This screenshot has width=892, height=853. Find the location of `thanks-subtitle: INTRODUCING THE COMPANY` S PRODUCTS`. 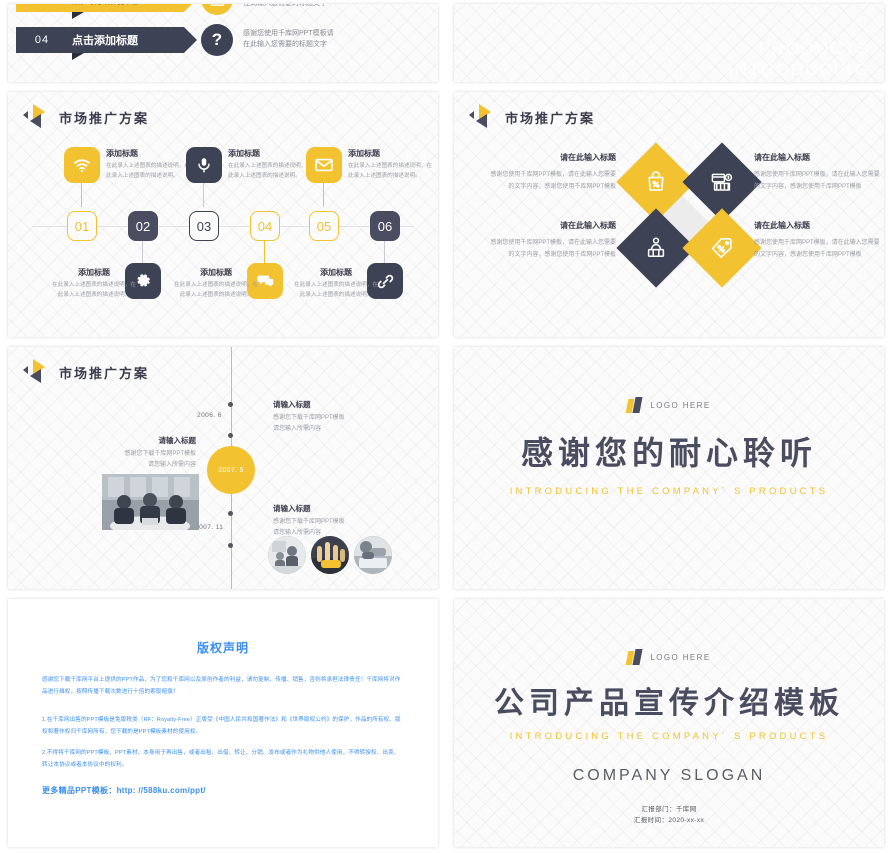

thanks-subtitle: INTRODUCING THE COMPANY` S PRODUCTS is located at coordinates (669, 491).